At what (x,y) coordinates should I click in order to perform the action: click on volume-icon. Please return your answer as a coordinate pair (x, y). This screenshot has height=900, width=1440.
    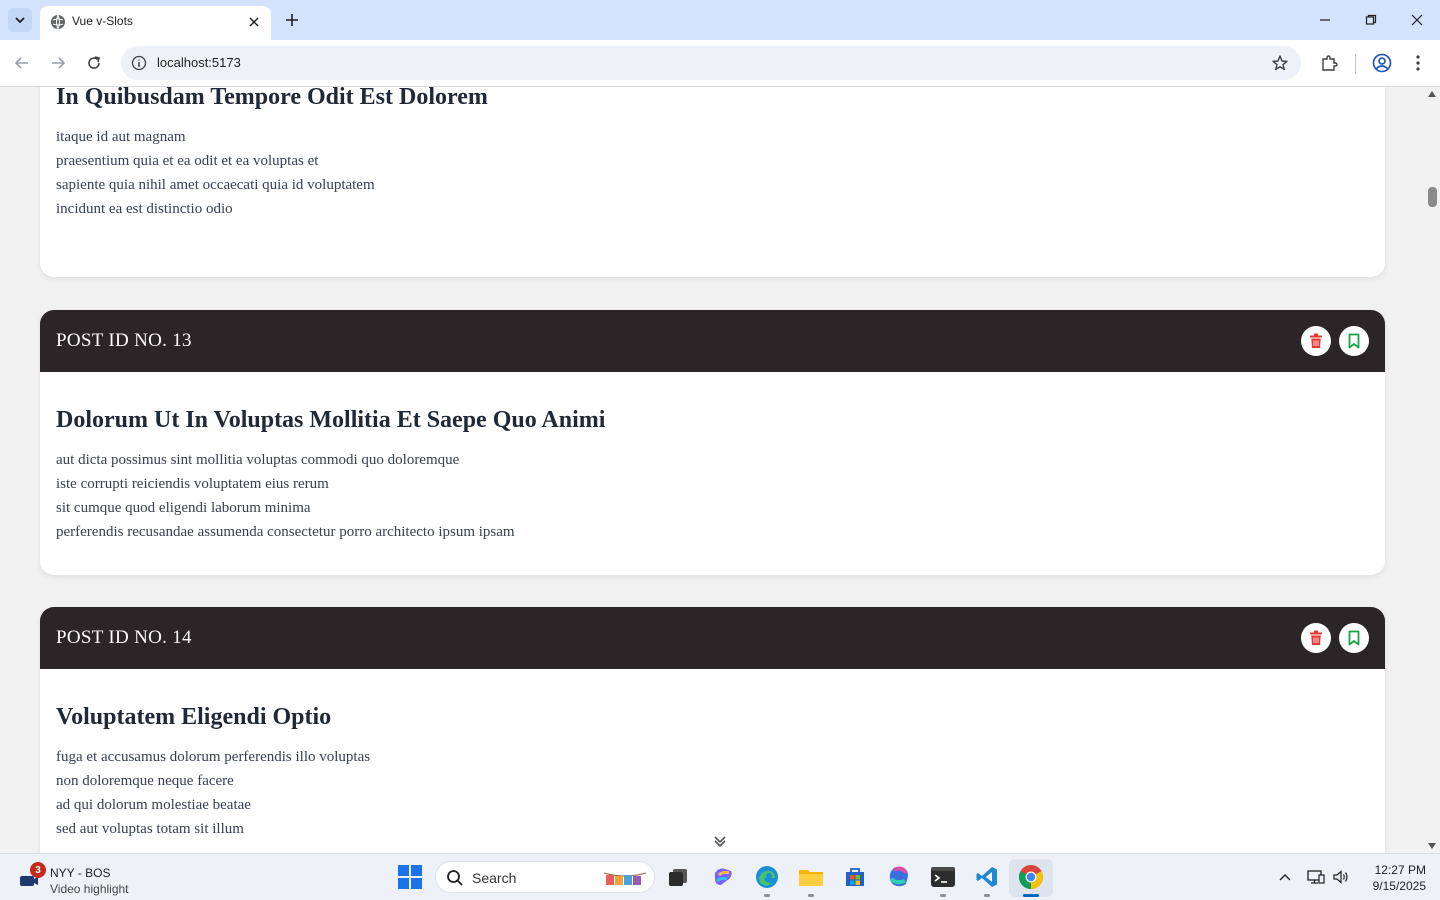
    Looking at the image, I should click on (1341, 877).